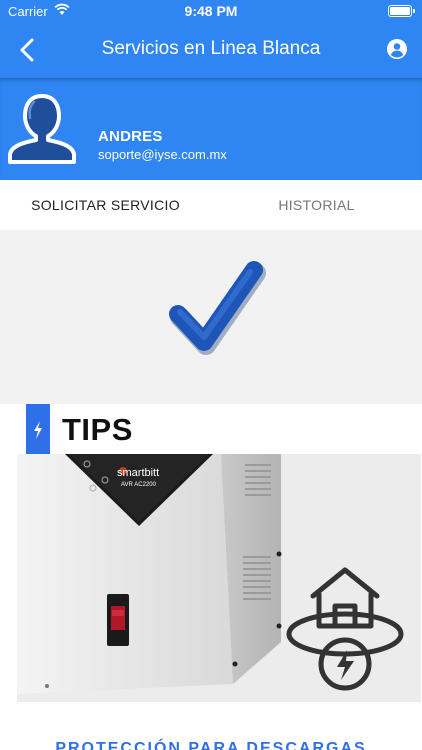 The height and width of the screenshot is (750, 422). Describe the element at coordinates (397, 49) in the screenshot. I see `account-icon` at that location.